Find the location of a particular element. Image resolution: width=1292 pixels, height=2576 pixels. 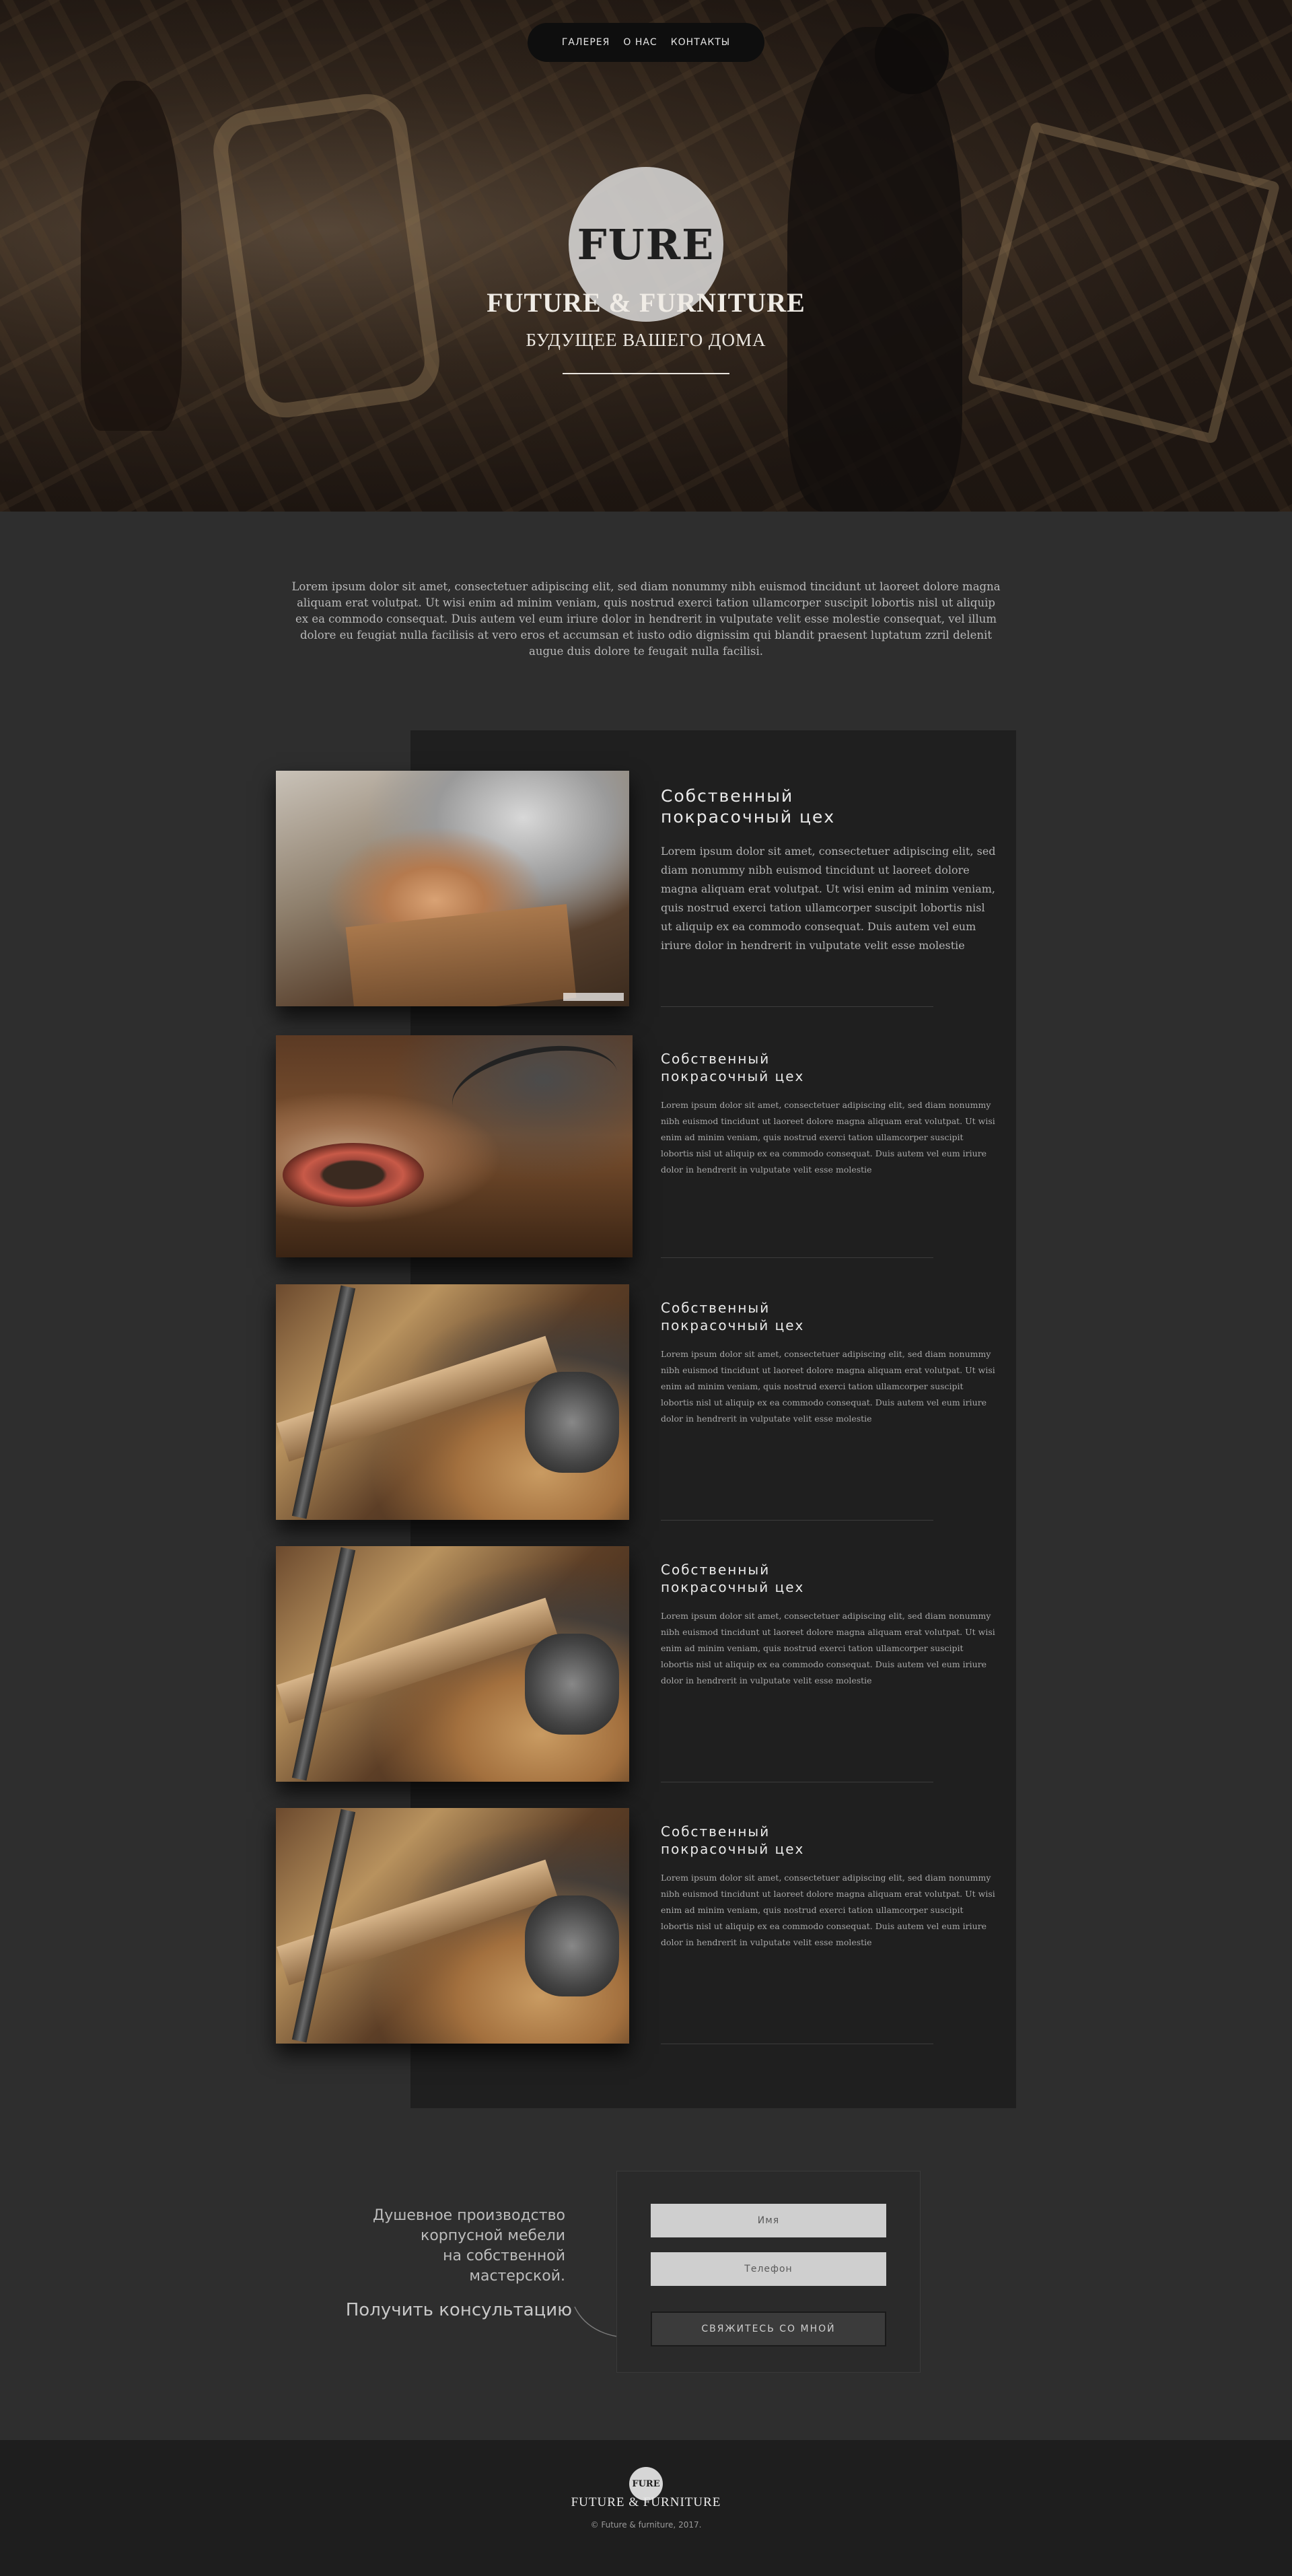

brand-logo-text: FURE is located at coordinates (646, 244).